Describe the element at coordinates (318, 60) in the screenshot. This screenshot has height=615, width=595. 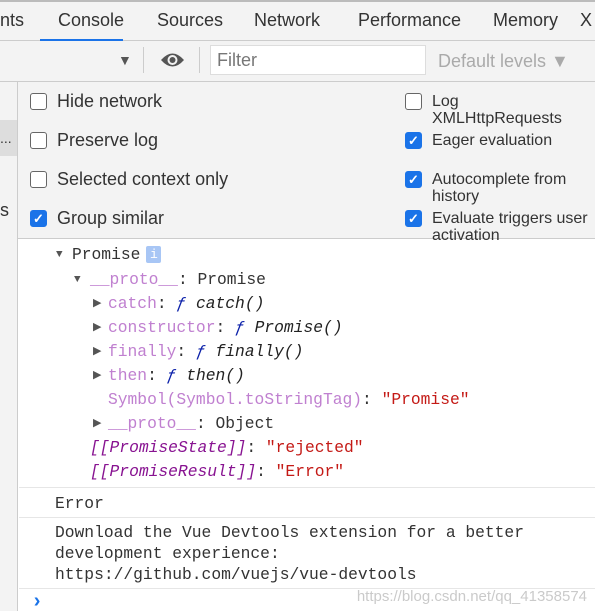
I see `filter-input` at that location.